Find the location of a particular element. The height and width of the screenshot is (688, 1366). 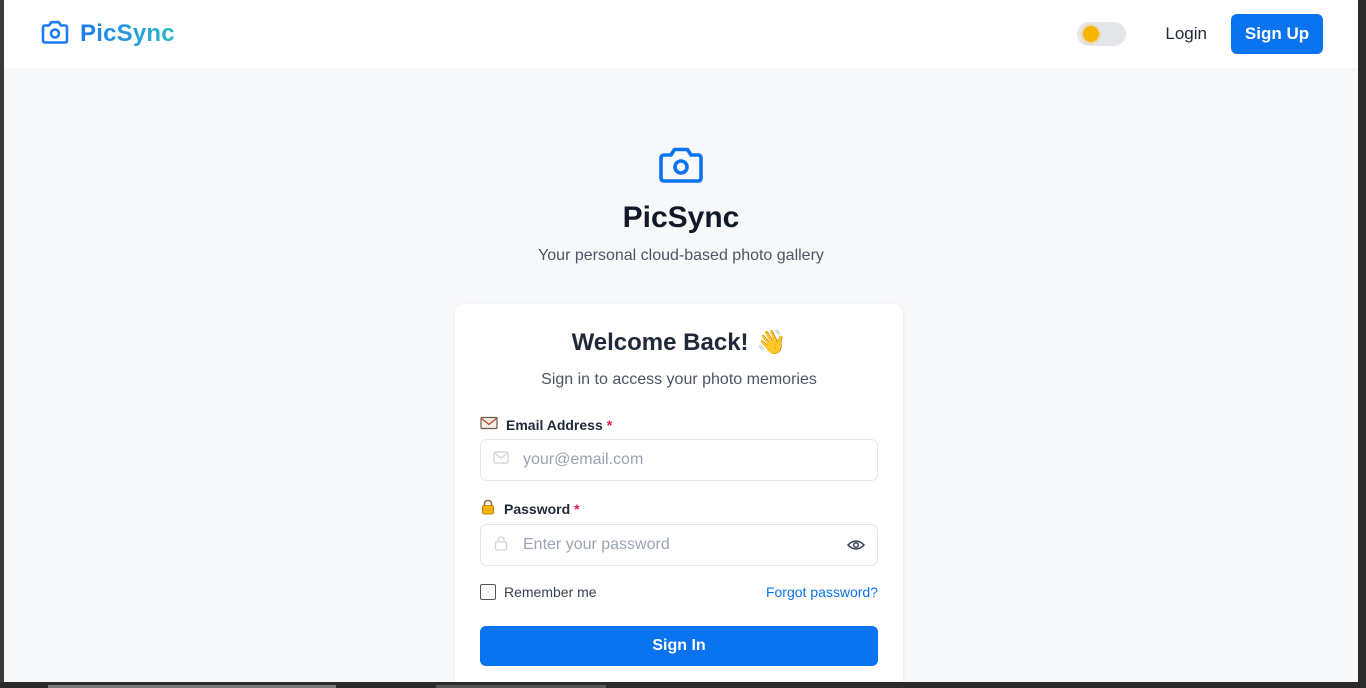

email-field is located at coordinates (679, 460).